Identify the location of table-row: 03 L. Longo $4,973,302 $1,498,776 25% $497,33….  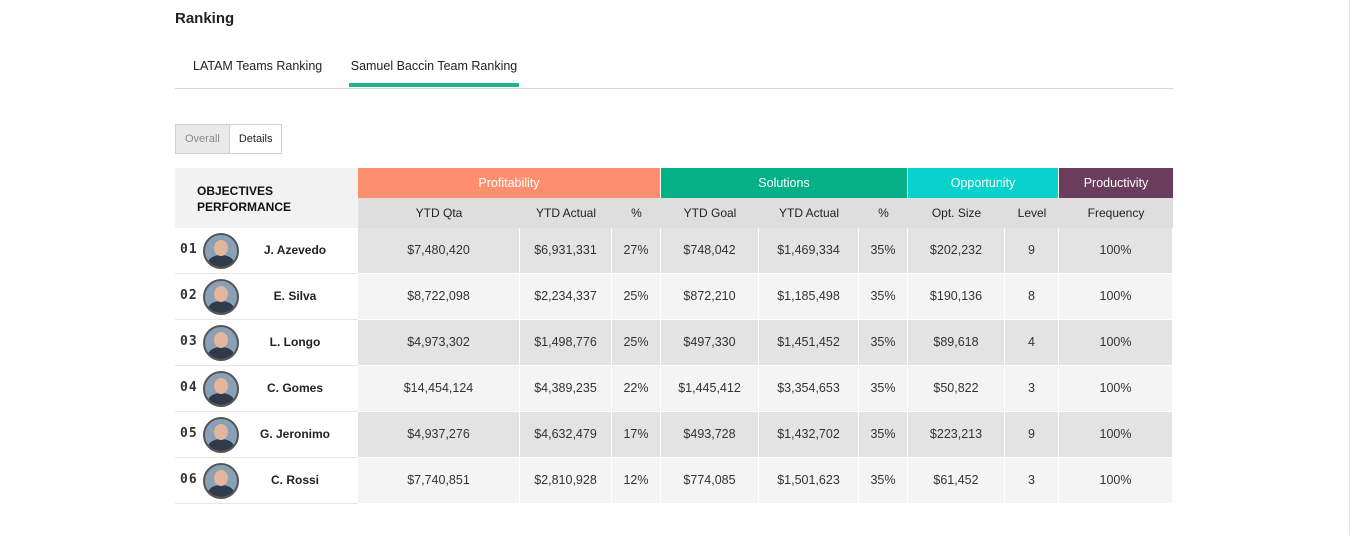
(674, 343).